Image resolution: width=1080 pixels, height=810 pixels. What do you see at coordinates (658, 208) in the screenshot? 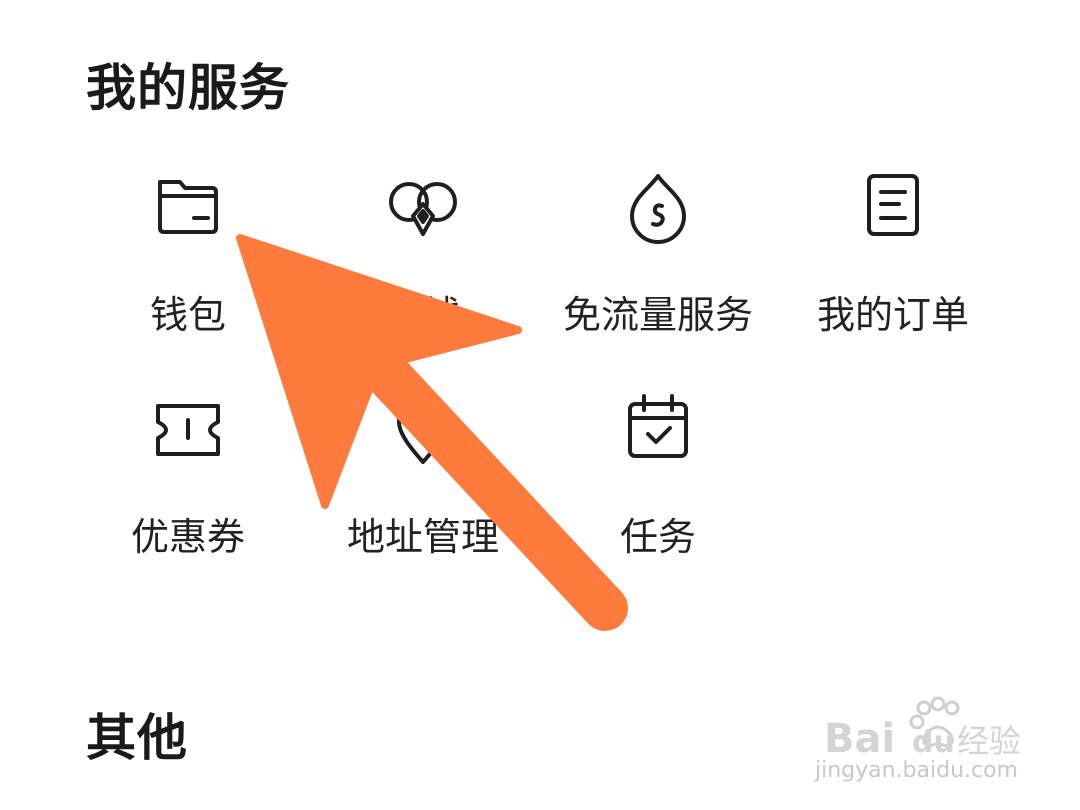
I see `free-data-icon` at bounding box center [658, 208].